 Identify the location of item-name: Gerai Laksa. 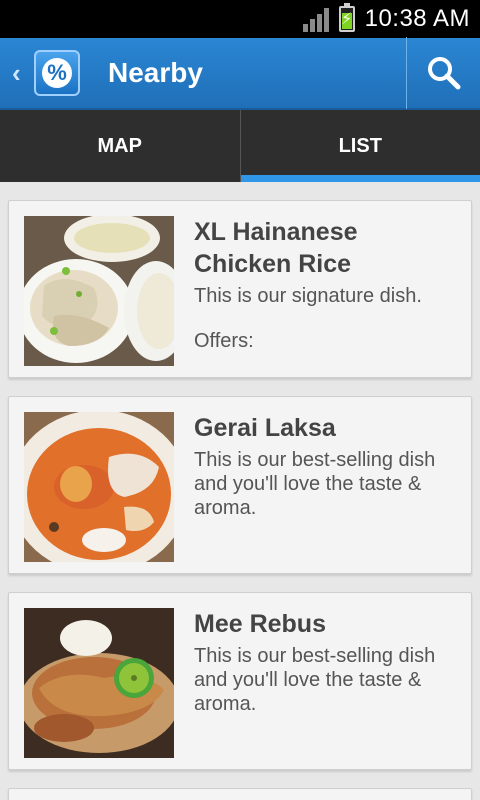
(265, 428).